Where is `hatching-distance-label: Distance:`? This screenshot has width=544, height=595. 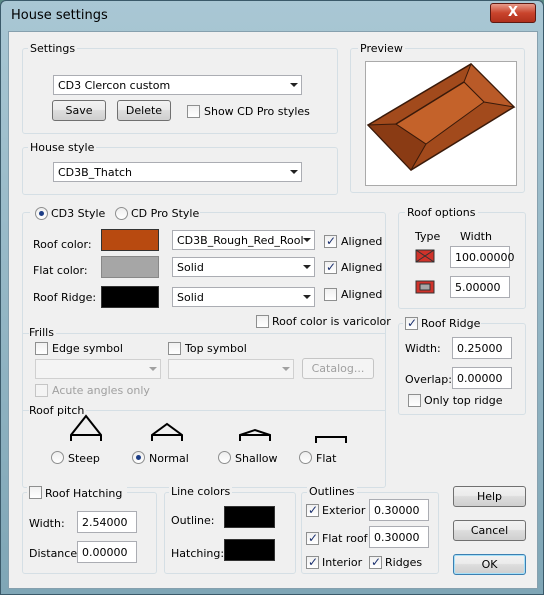 hatching-distance-label: Distance: is located at coordinates (55, 553).